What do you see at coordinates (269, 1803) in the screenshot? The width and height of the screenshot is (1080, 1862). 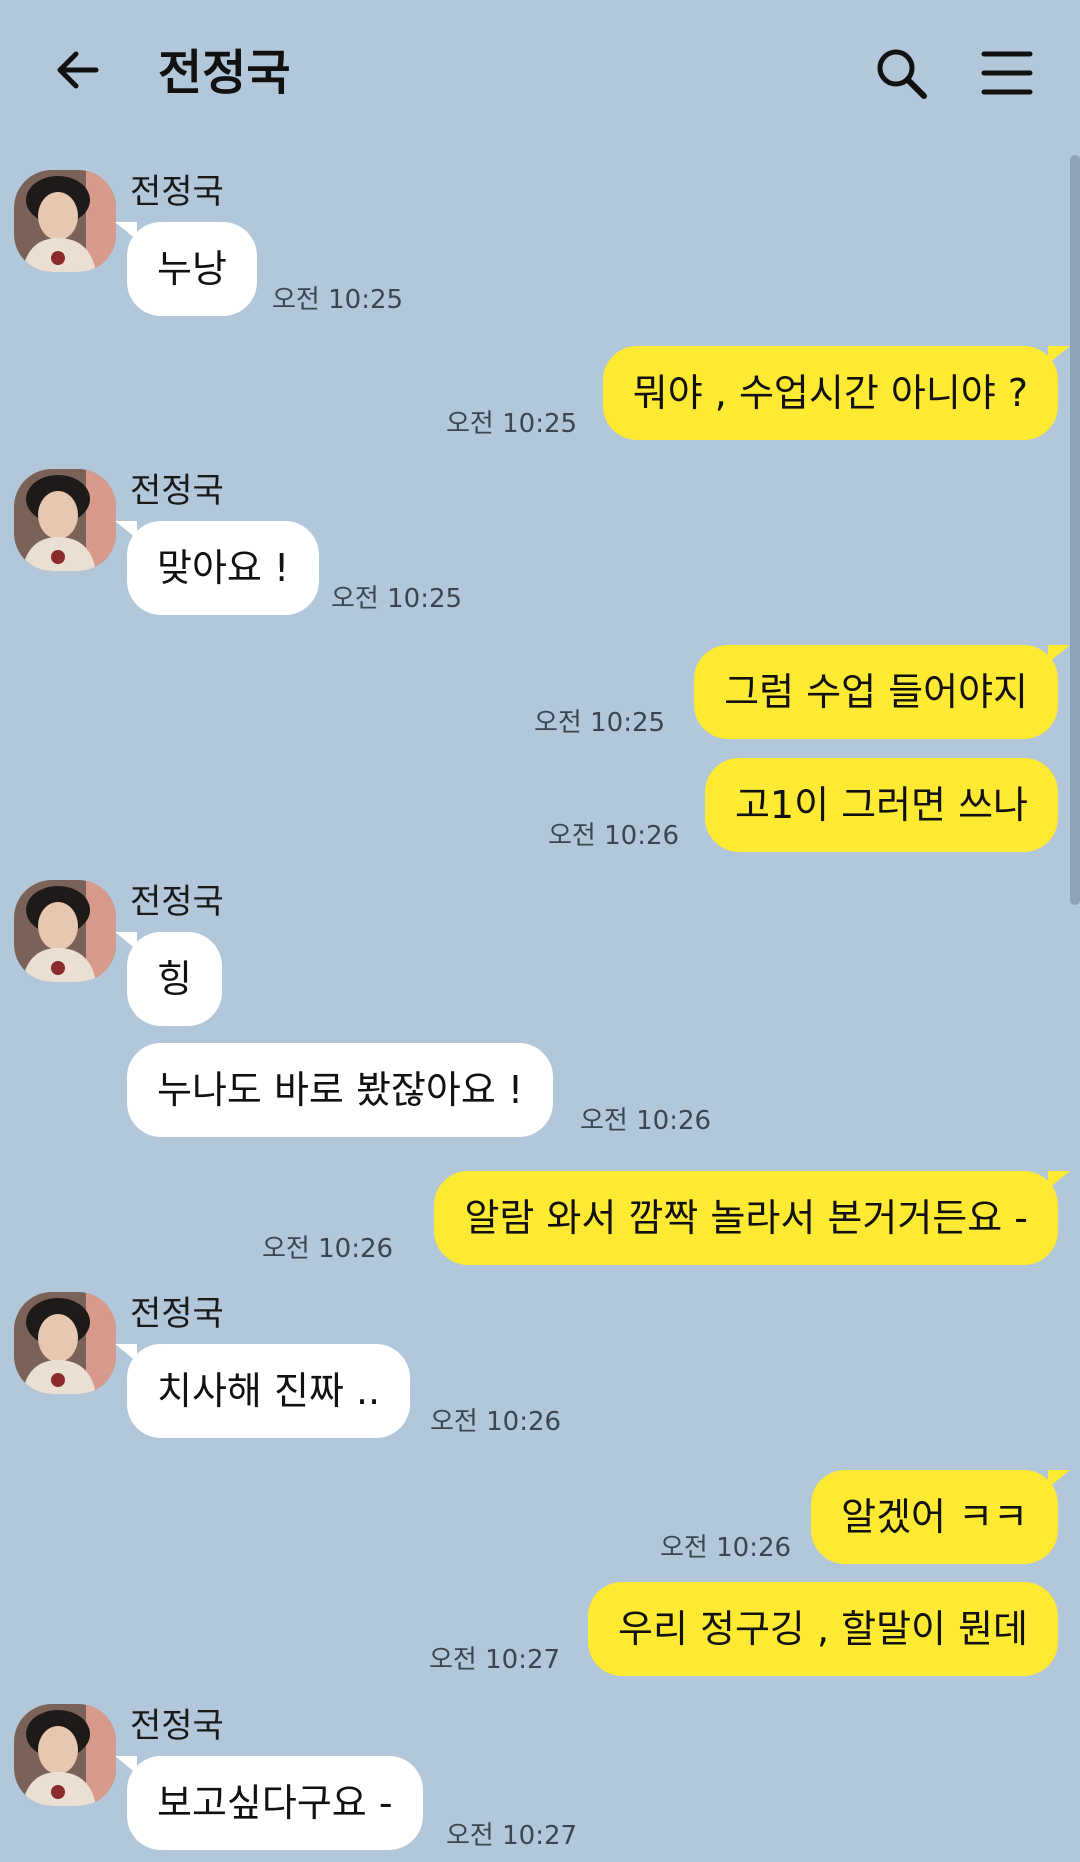 I see `message-bubble-incoming: 보고싶다구요 -` at bounding box center [269, 1803].